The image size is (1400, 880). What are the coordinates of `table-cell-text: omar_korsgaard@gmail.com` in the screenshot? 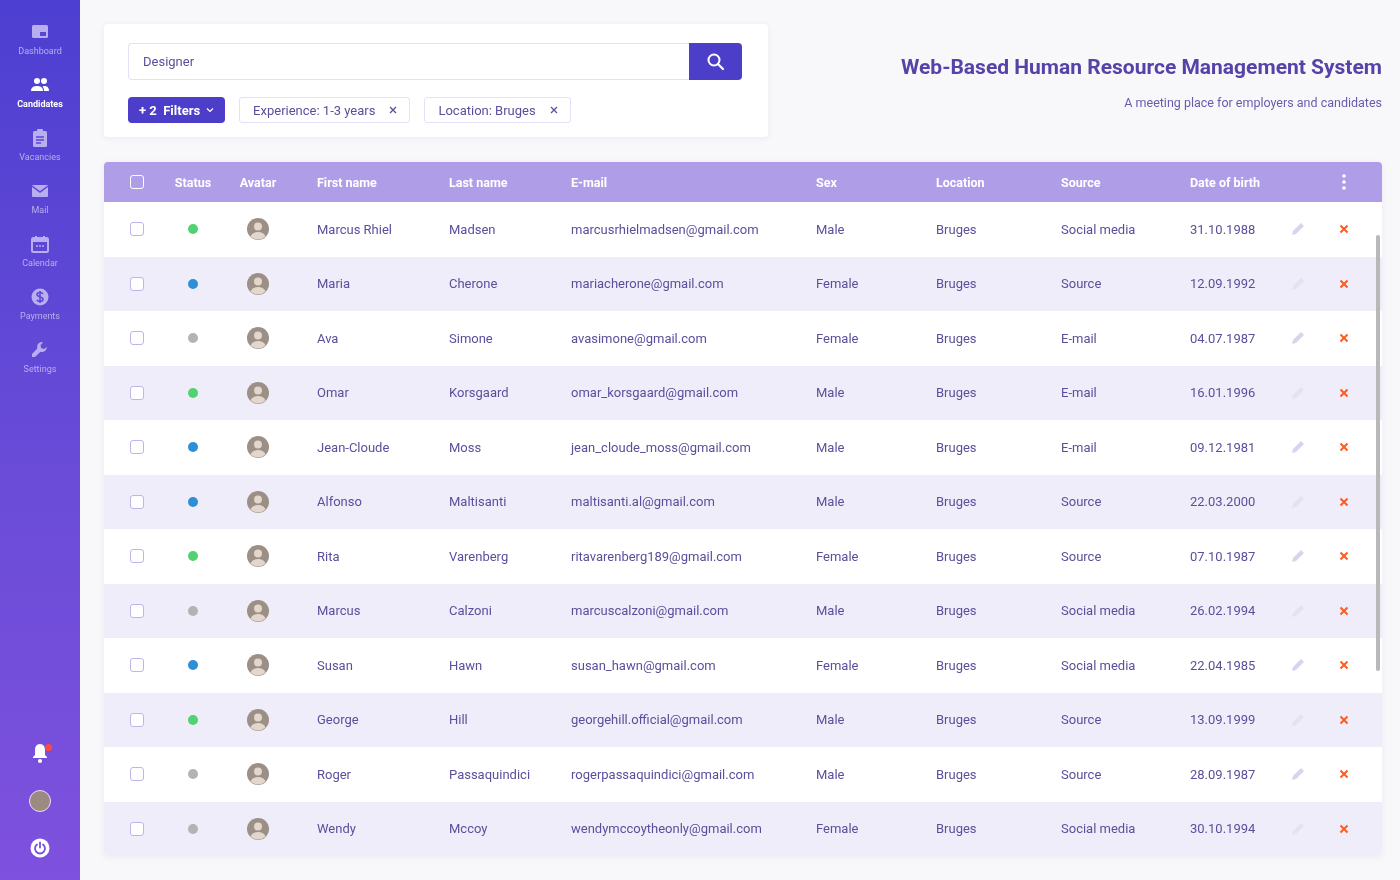 It's located at (655, 393).